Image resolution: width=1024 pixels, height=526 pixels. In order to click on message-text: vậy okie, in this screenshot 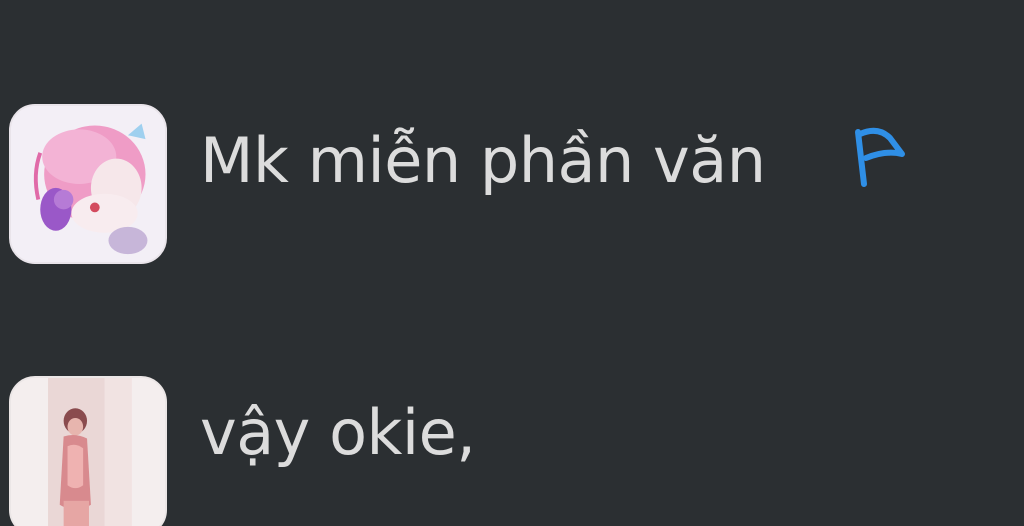, I will do `click(338, 432)`.